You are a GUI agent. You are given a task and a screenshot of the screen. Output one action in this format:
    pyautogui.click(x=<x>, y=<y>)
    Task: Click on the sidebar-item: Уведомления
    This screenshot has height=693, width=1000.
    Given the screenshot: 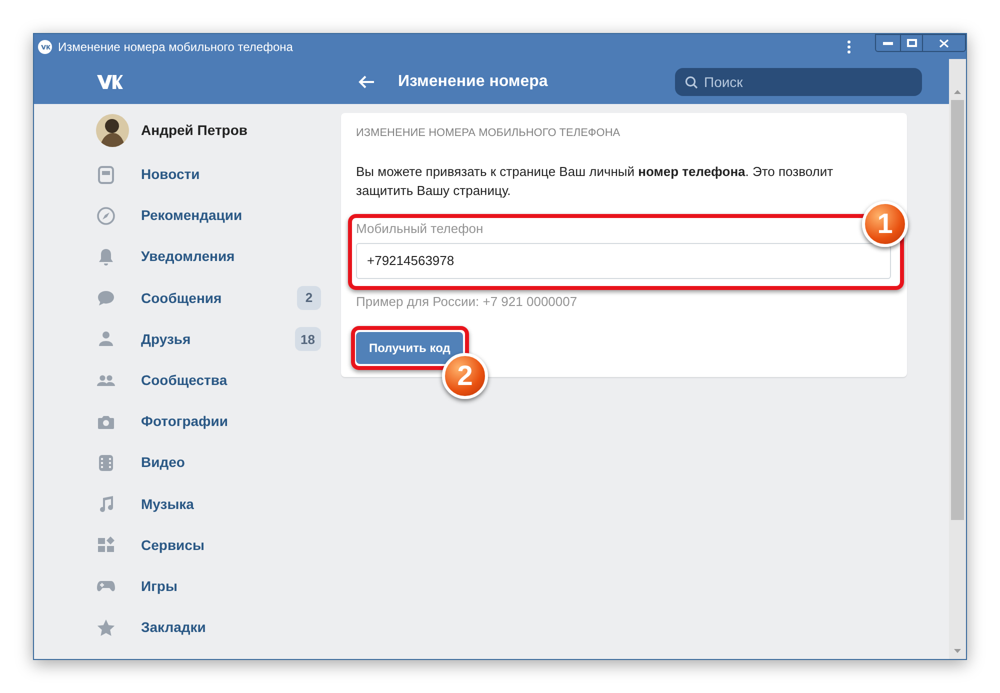 What is the action you would take?
    pyautogui.click(x=231, y=257)
    